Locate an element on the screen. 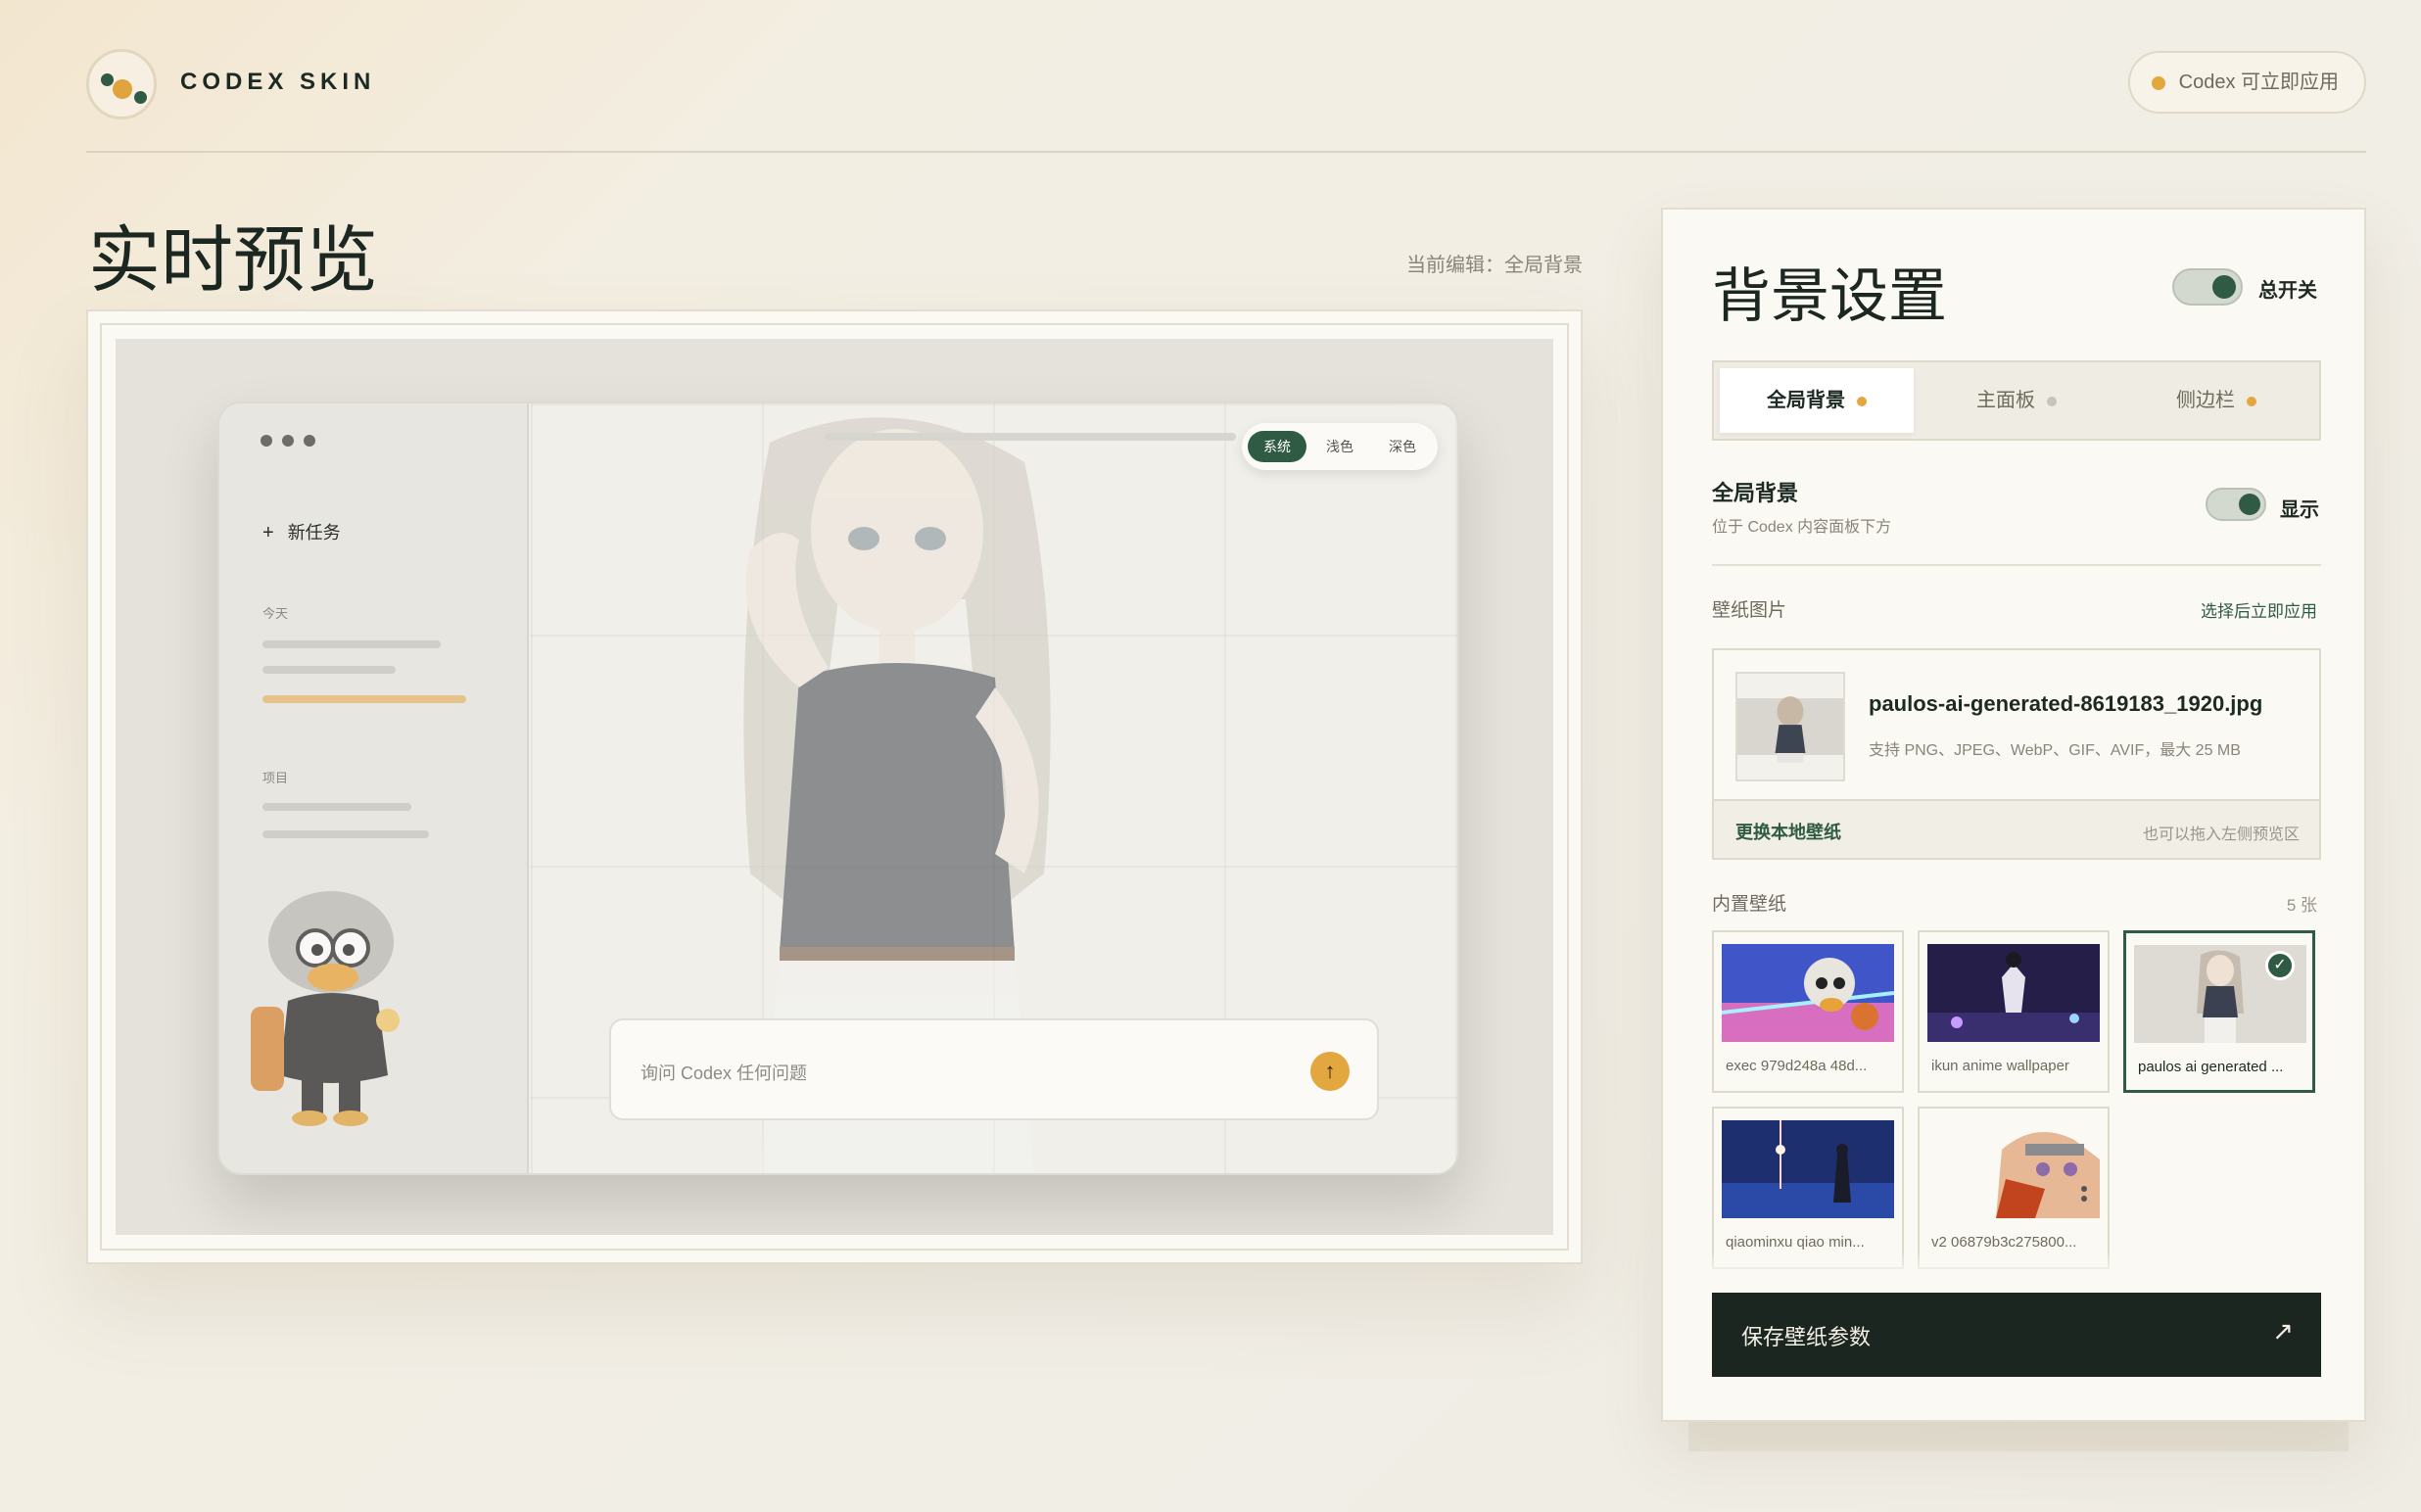 This screenshot has width=2421, height=1512. master-toggle-label: 总开关 is located at coordinates (2287, 291).